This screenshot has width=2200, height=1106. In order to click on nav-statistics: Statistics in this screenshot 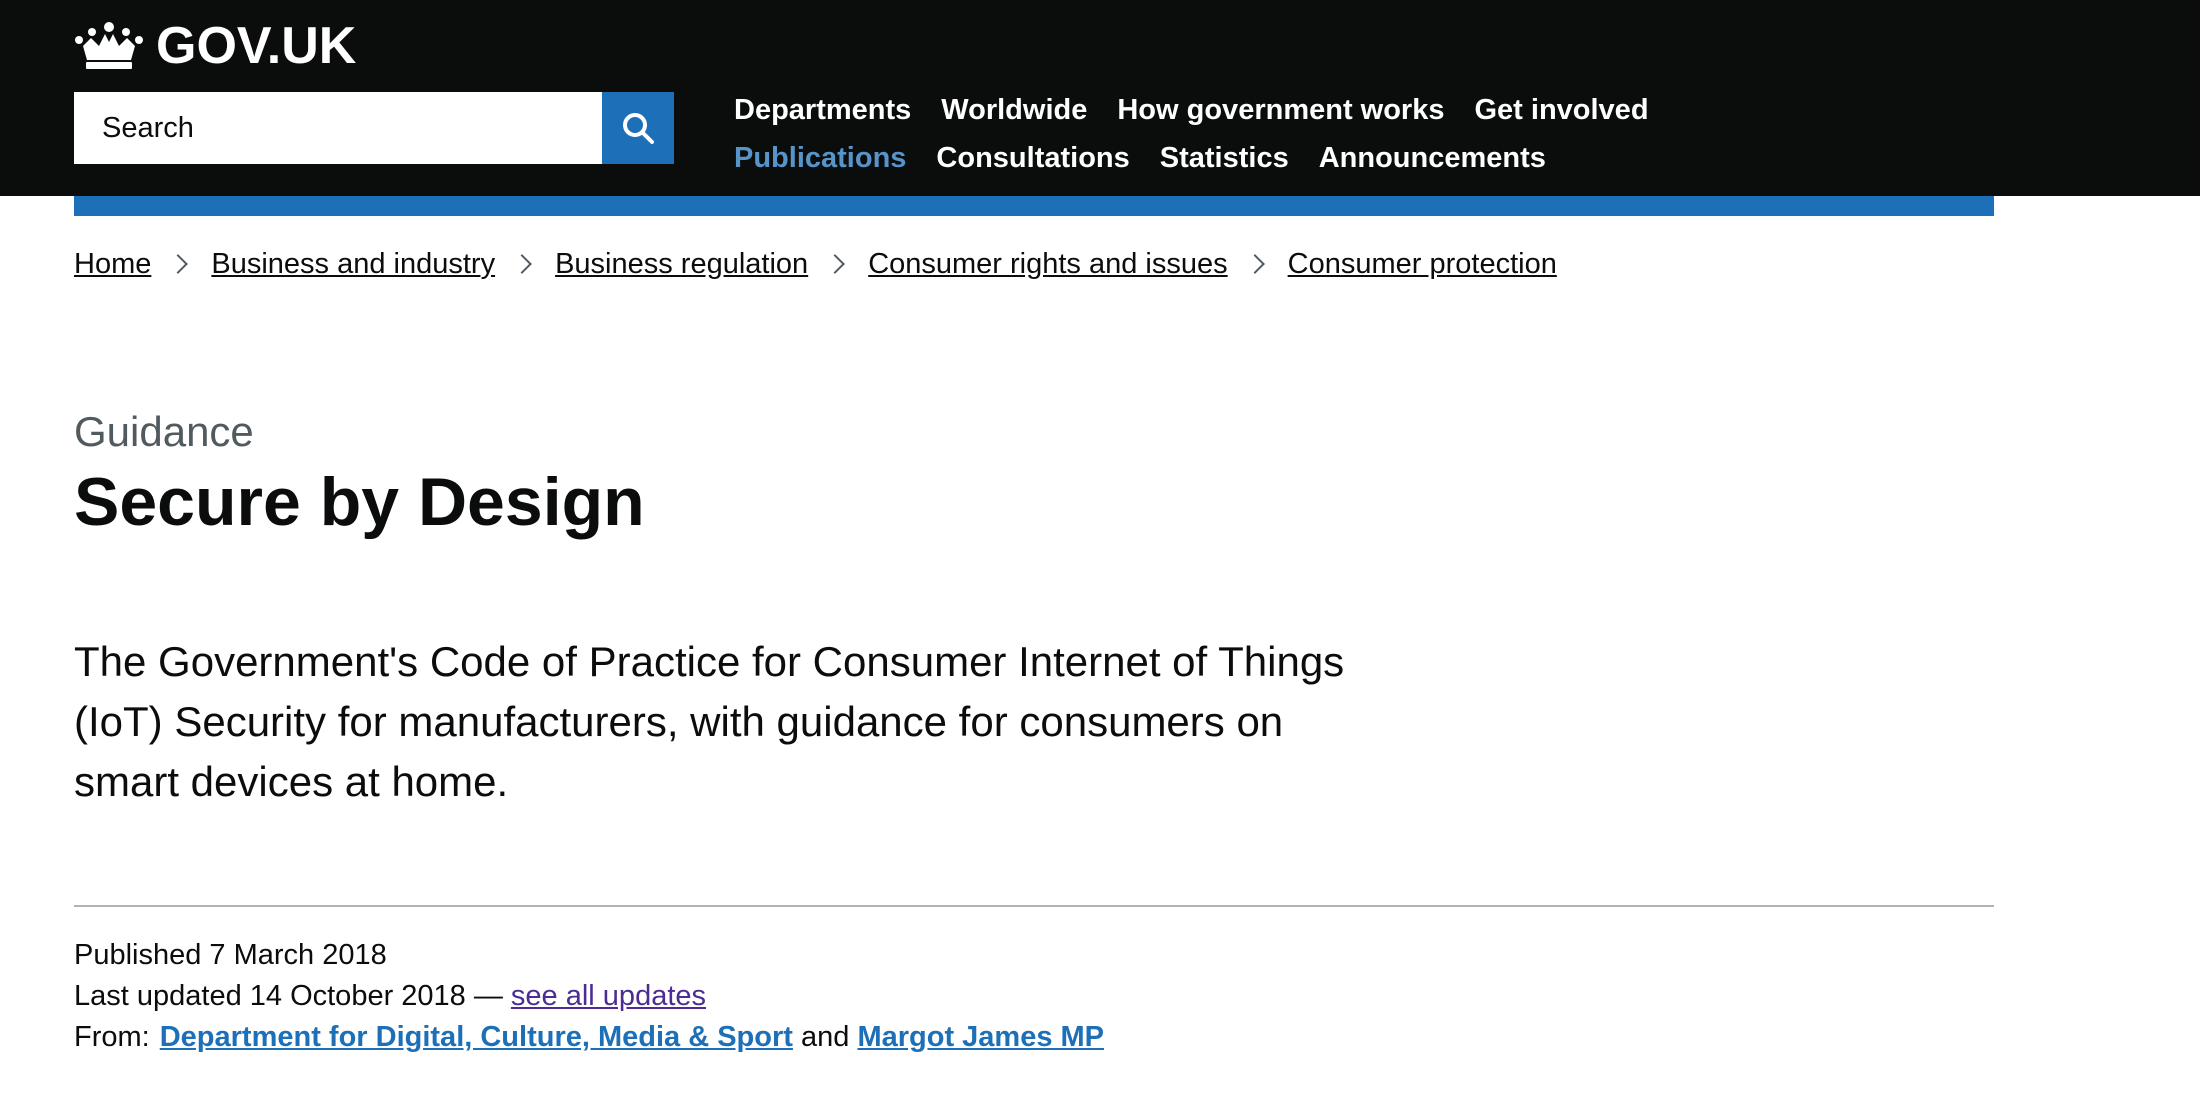, I will do `click(1224, 158)`.